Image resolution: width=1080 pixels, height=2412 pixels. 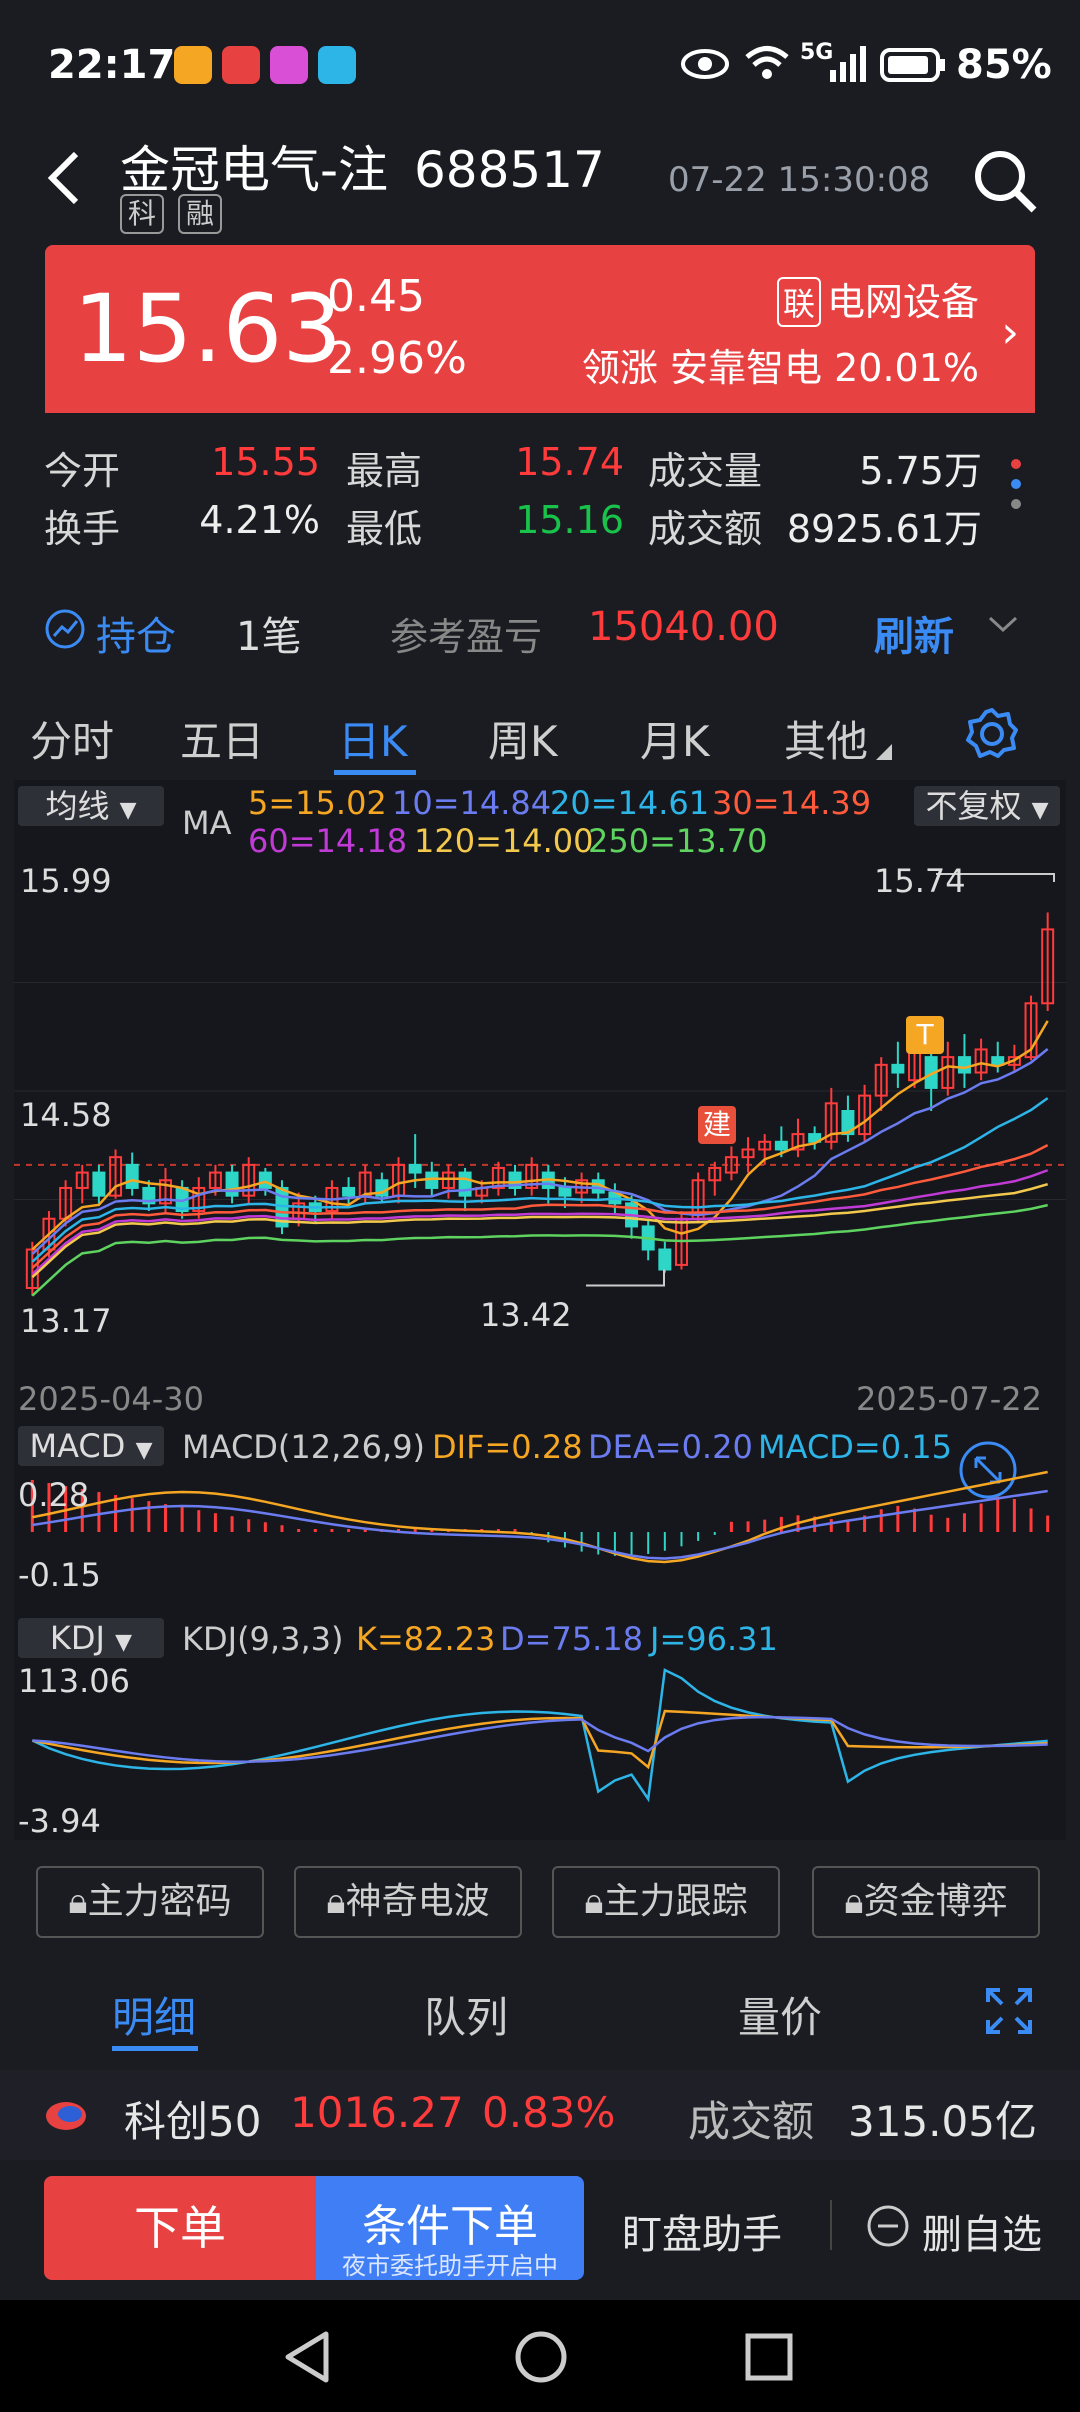 What do you see at coordinates (541, 2359) in the screenshot?
I see `nav-home-icon` at bounding box center [541, 2359].